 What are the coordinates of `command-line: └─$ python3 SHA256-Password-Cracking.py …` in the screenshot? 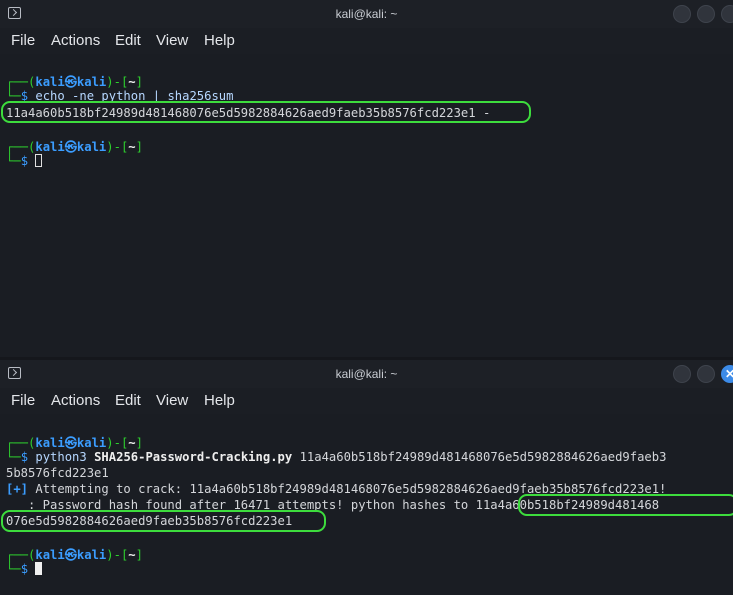 It's located at (336, 457).